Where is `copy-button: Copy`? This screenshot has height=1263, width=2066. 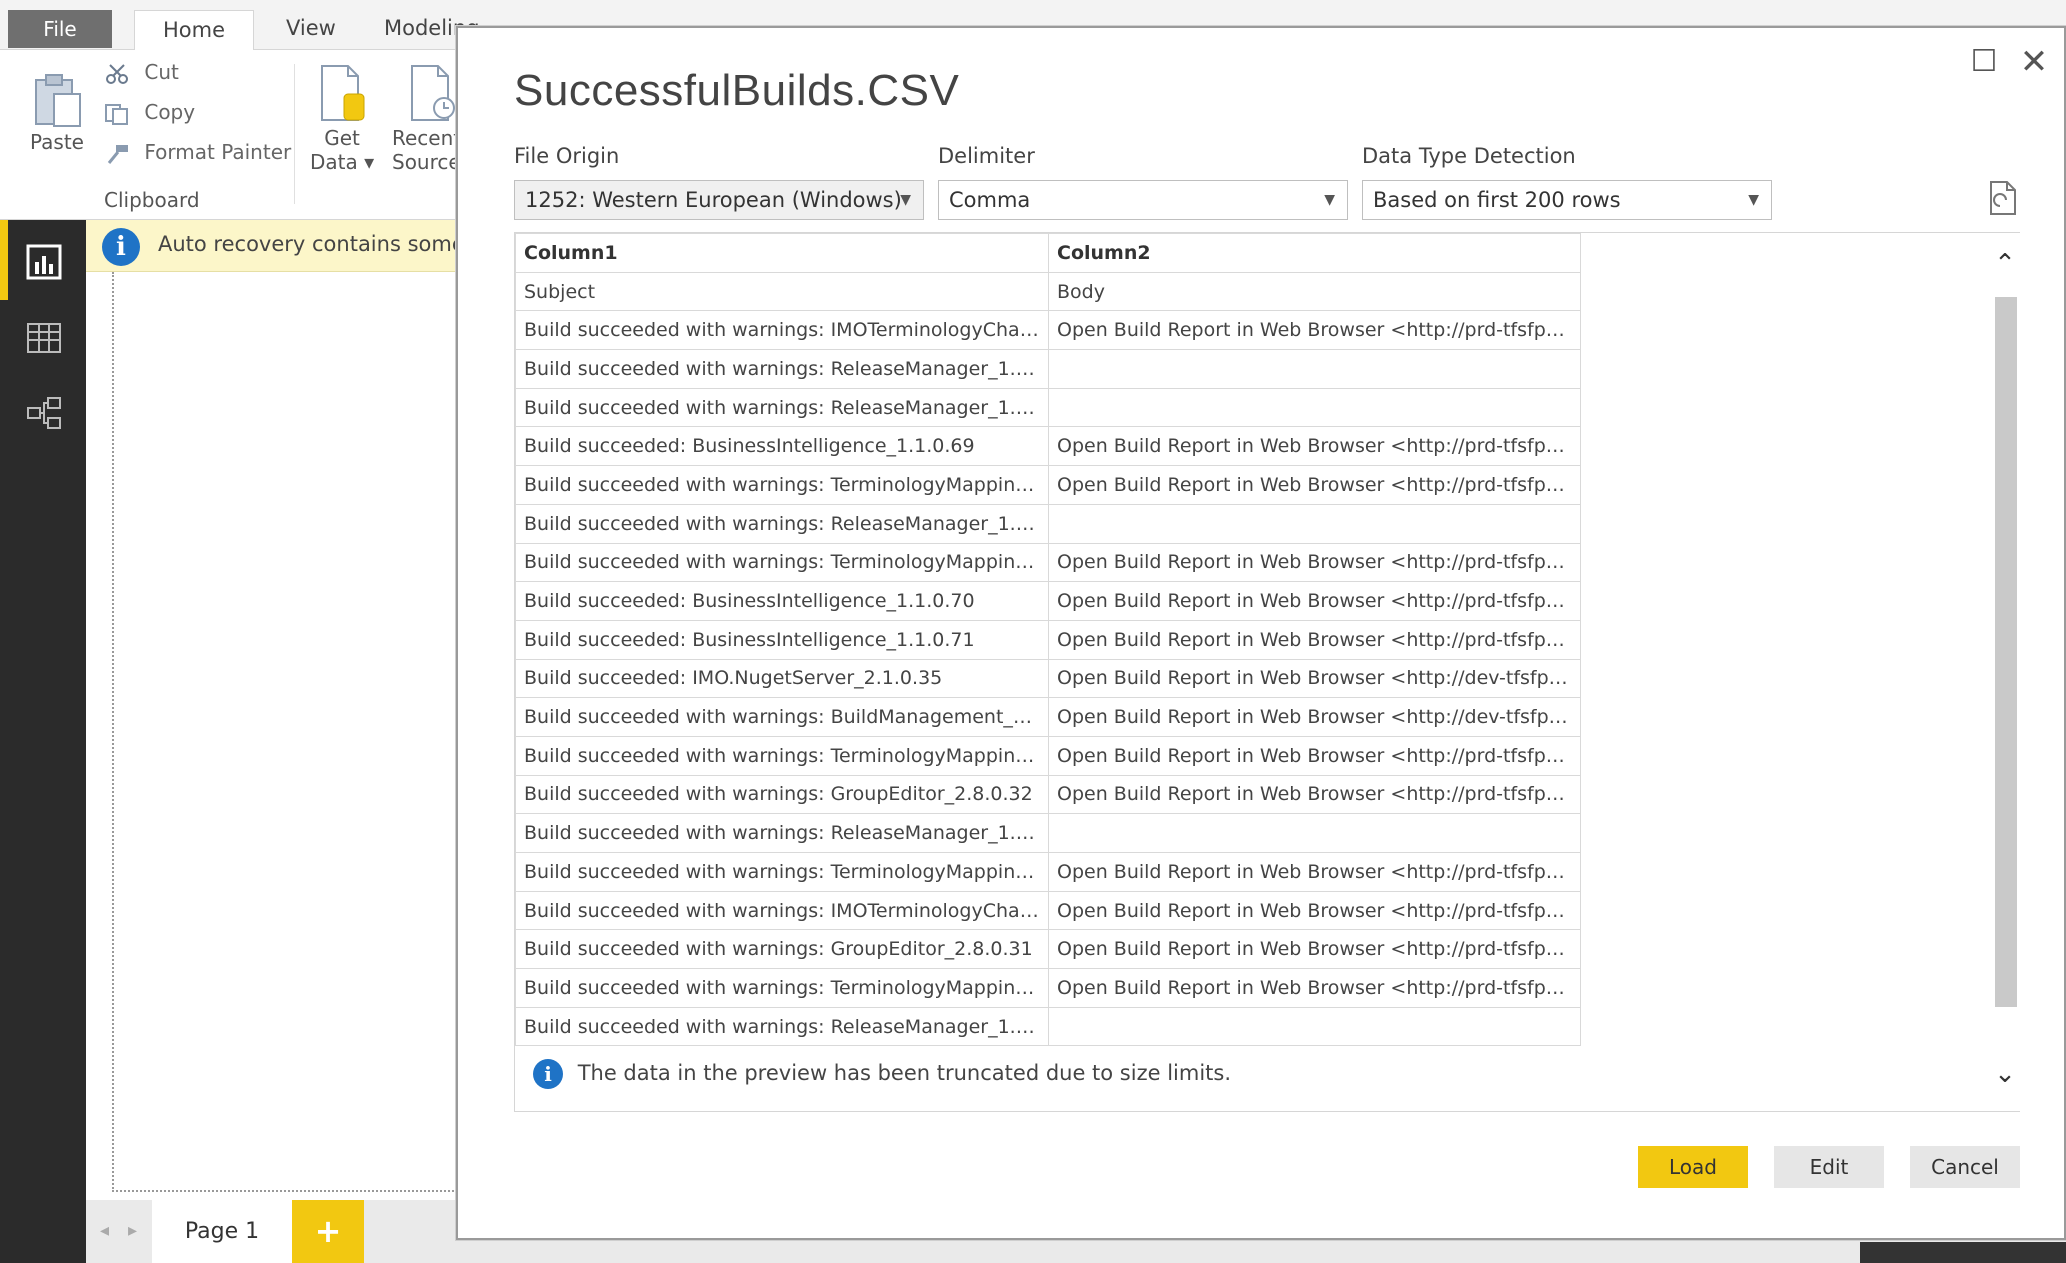
copy-button: Copy is located at coordinates (149, 112).